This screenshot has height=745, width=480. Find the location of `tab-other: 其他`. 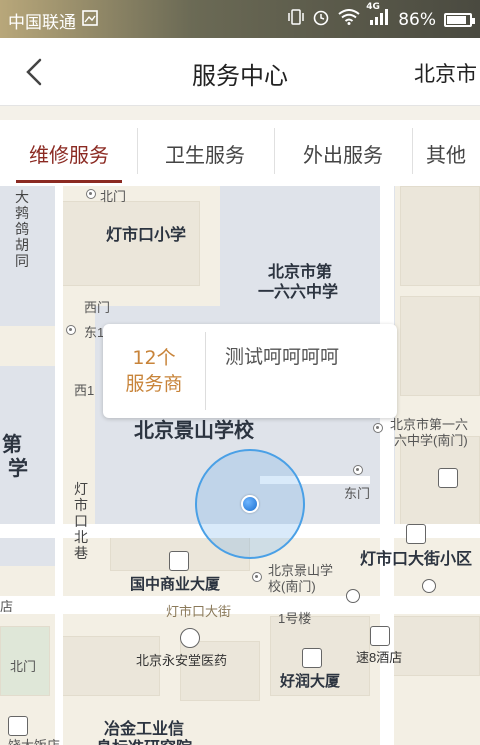

tab-other: 其他 is located at coordinates (453, 153).